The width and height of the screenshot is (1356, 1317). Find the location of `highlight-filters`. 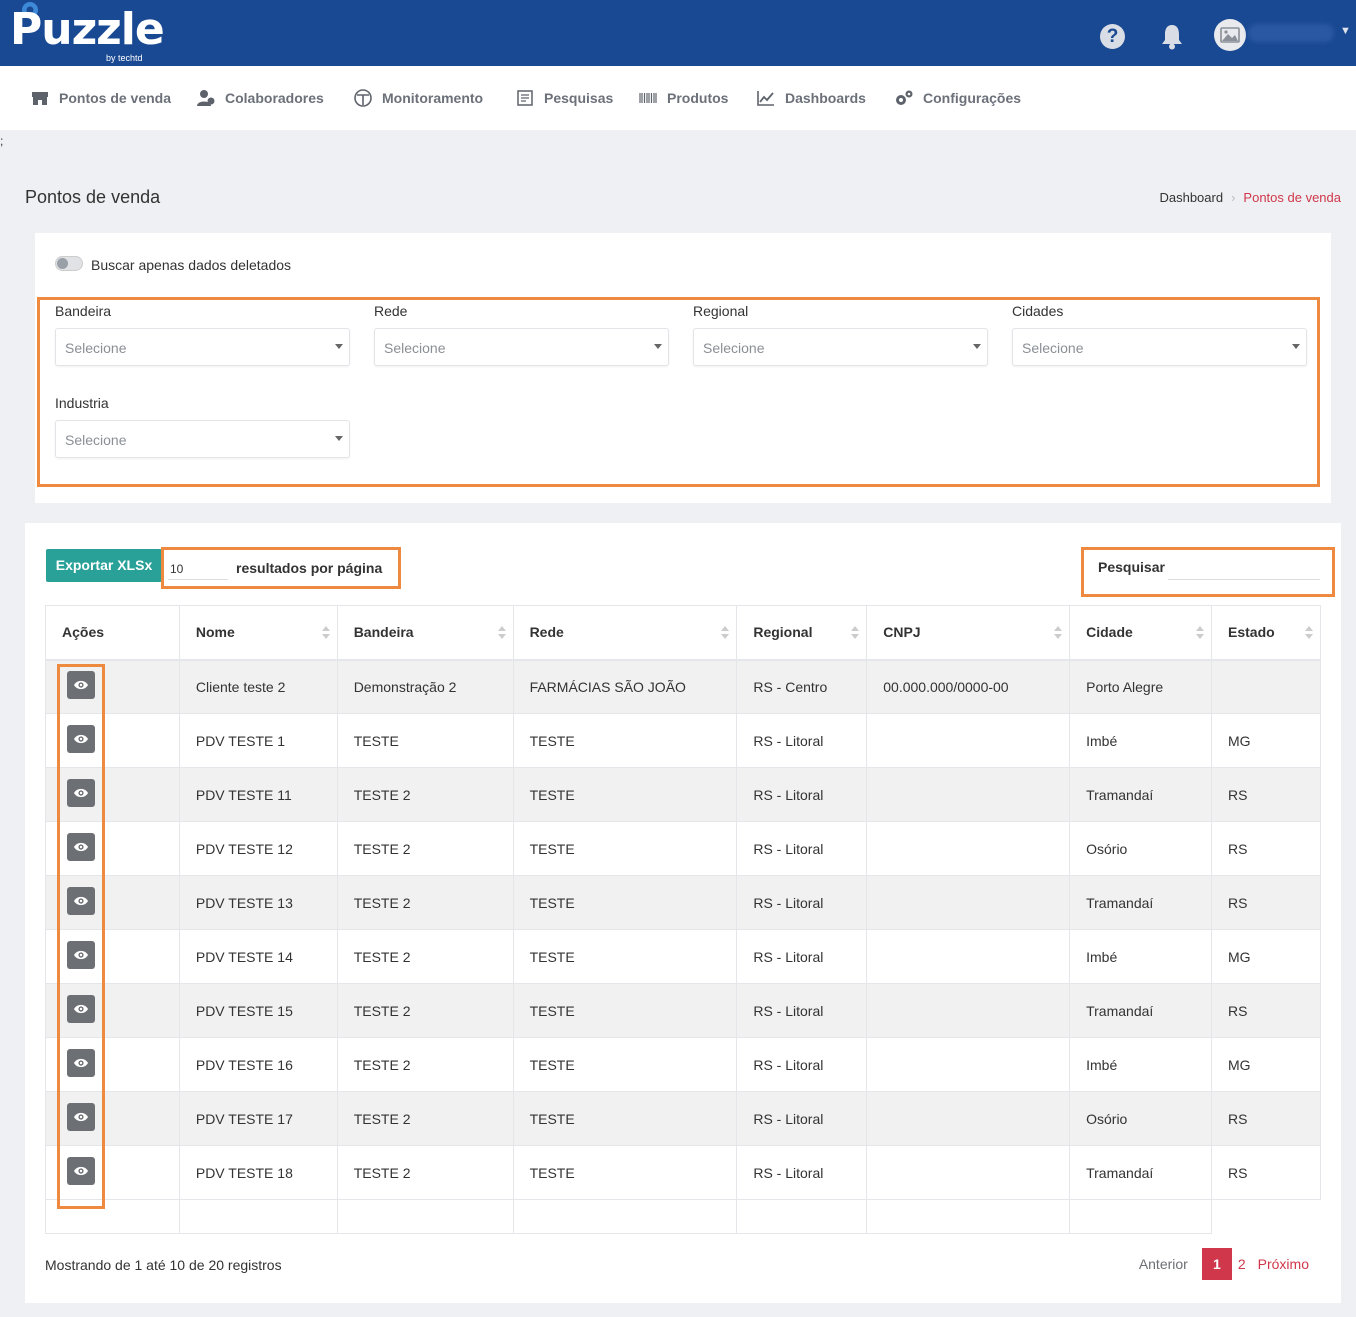

highlight-filters is located at coordinates (678, 392).